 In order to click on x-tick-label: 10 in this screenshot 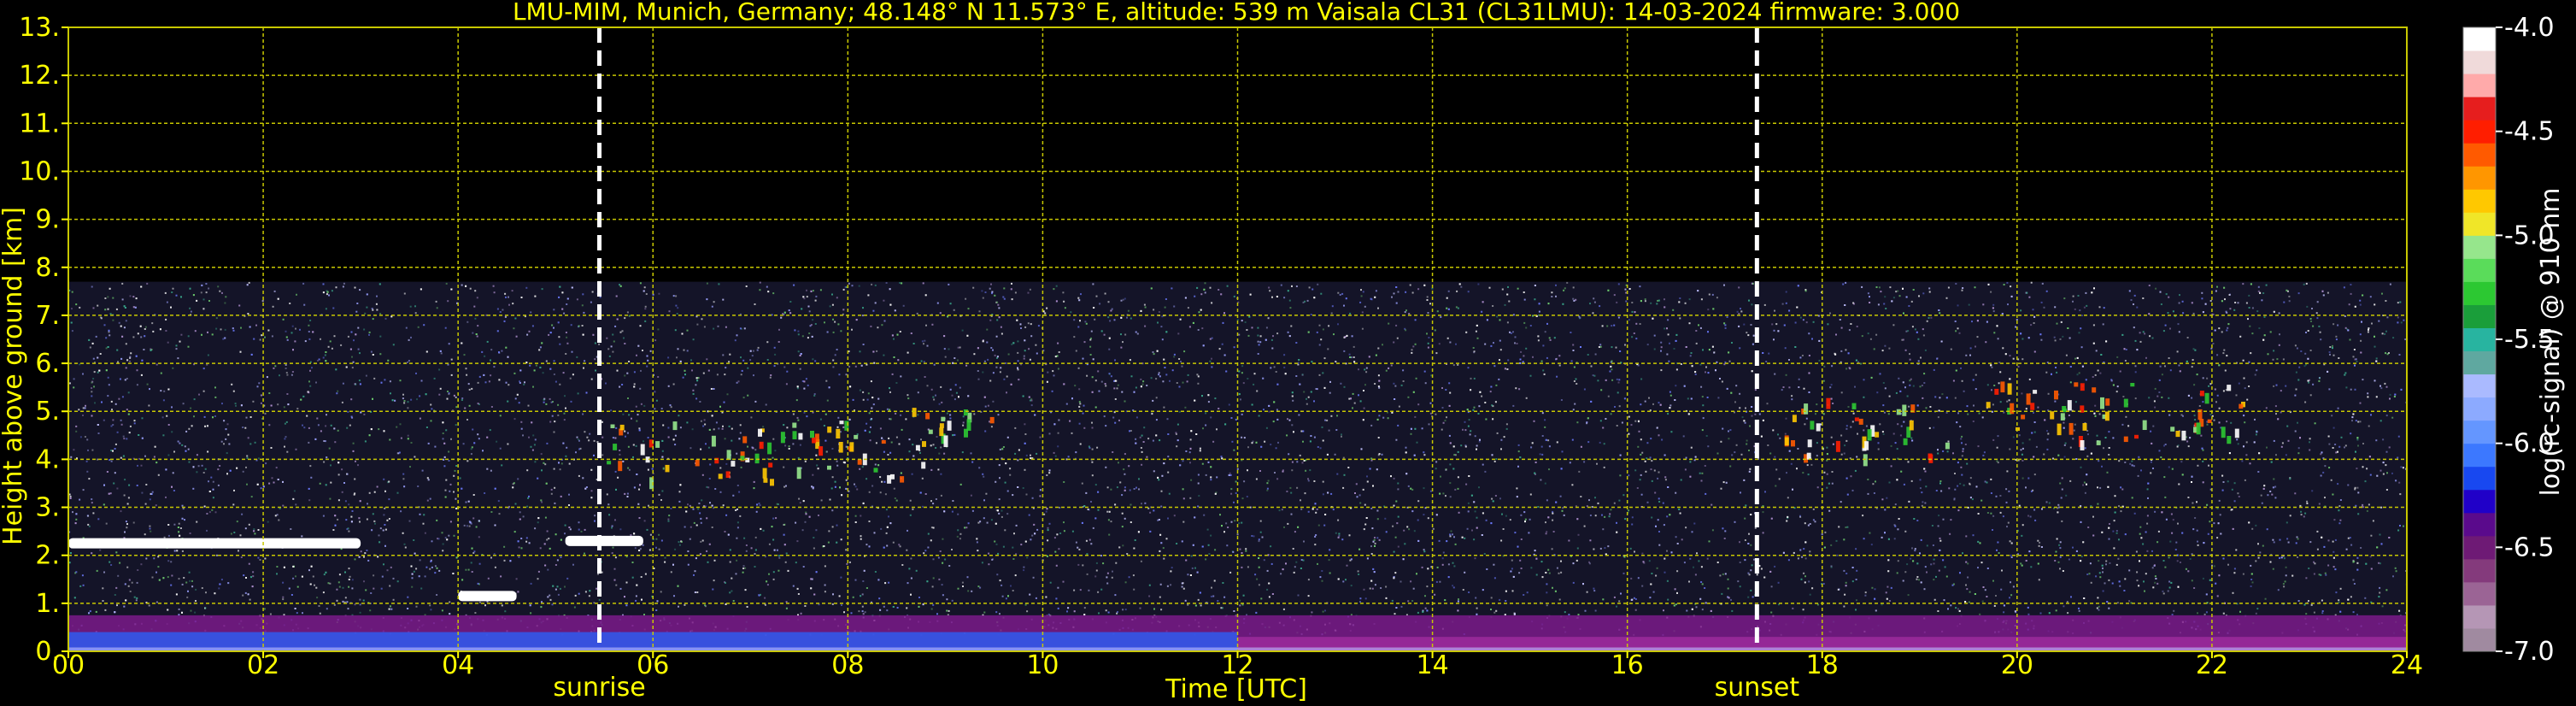, I will do `click(1042, 665)`.